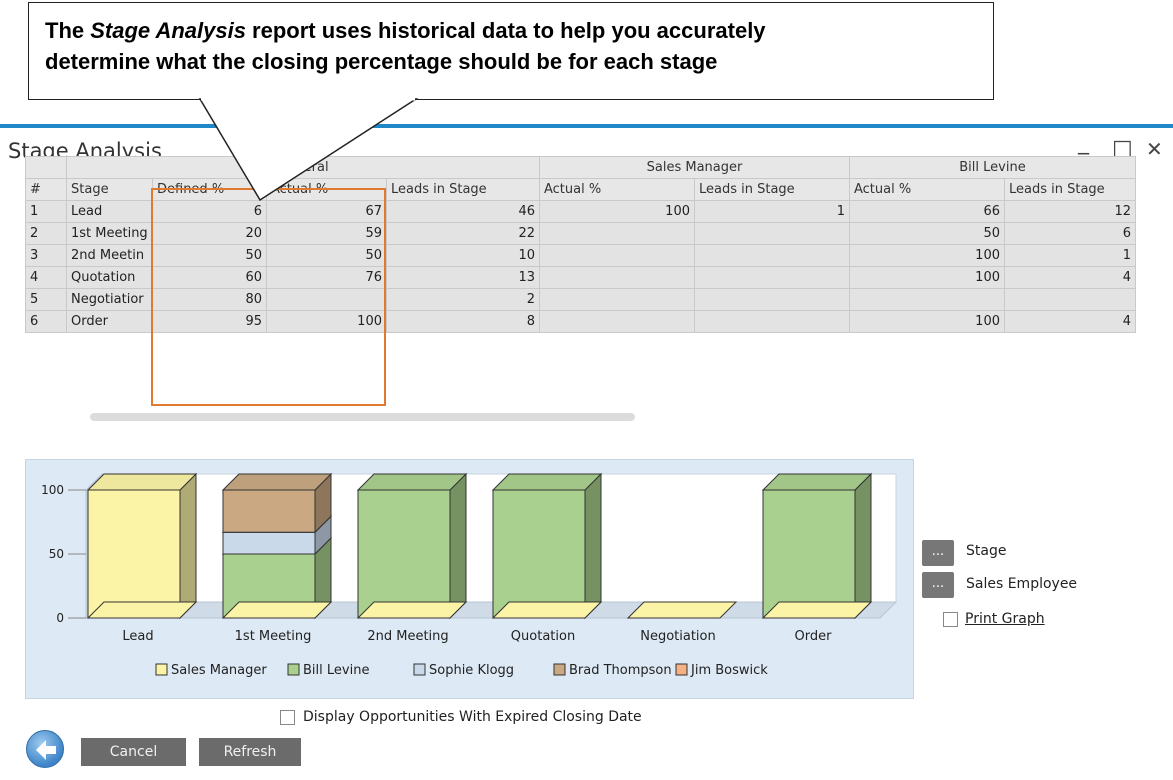 Image resolution: width=1173 pixels, height=780 pixels. I want to click on table-cell: 22, so click(463, 233).